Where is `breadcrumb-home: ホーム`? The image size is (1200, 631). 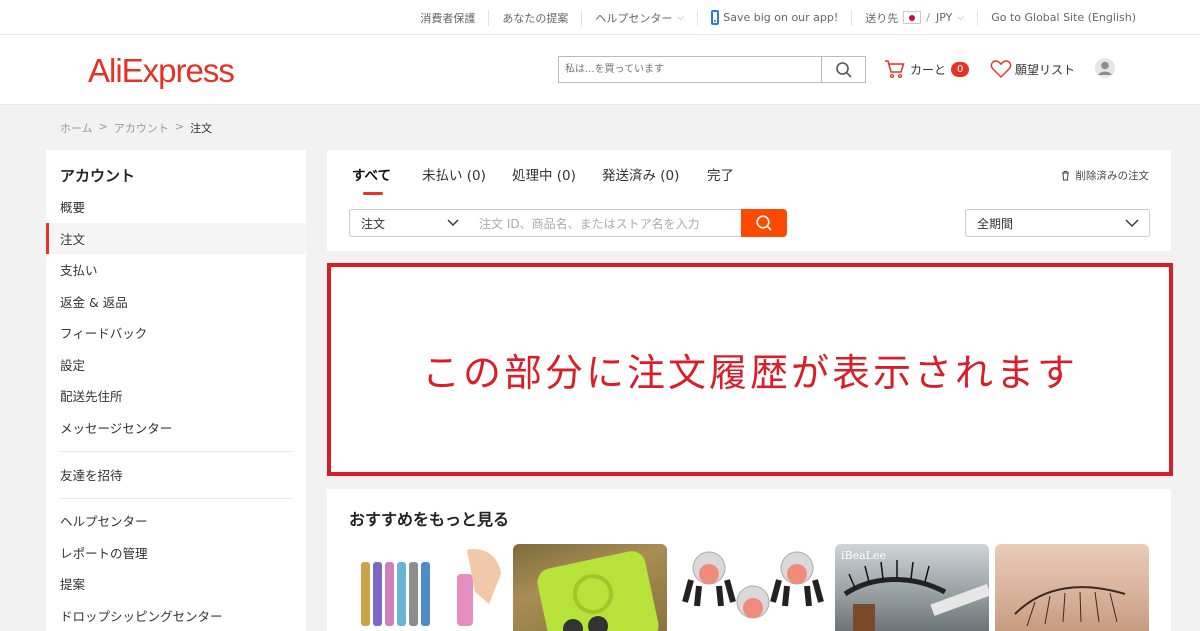 breadcrumb-home: ホーム is located at coordinates (76, 128).